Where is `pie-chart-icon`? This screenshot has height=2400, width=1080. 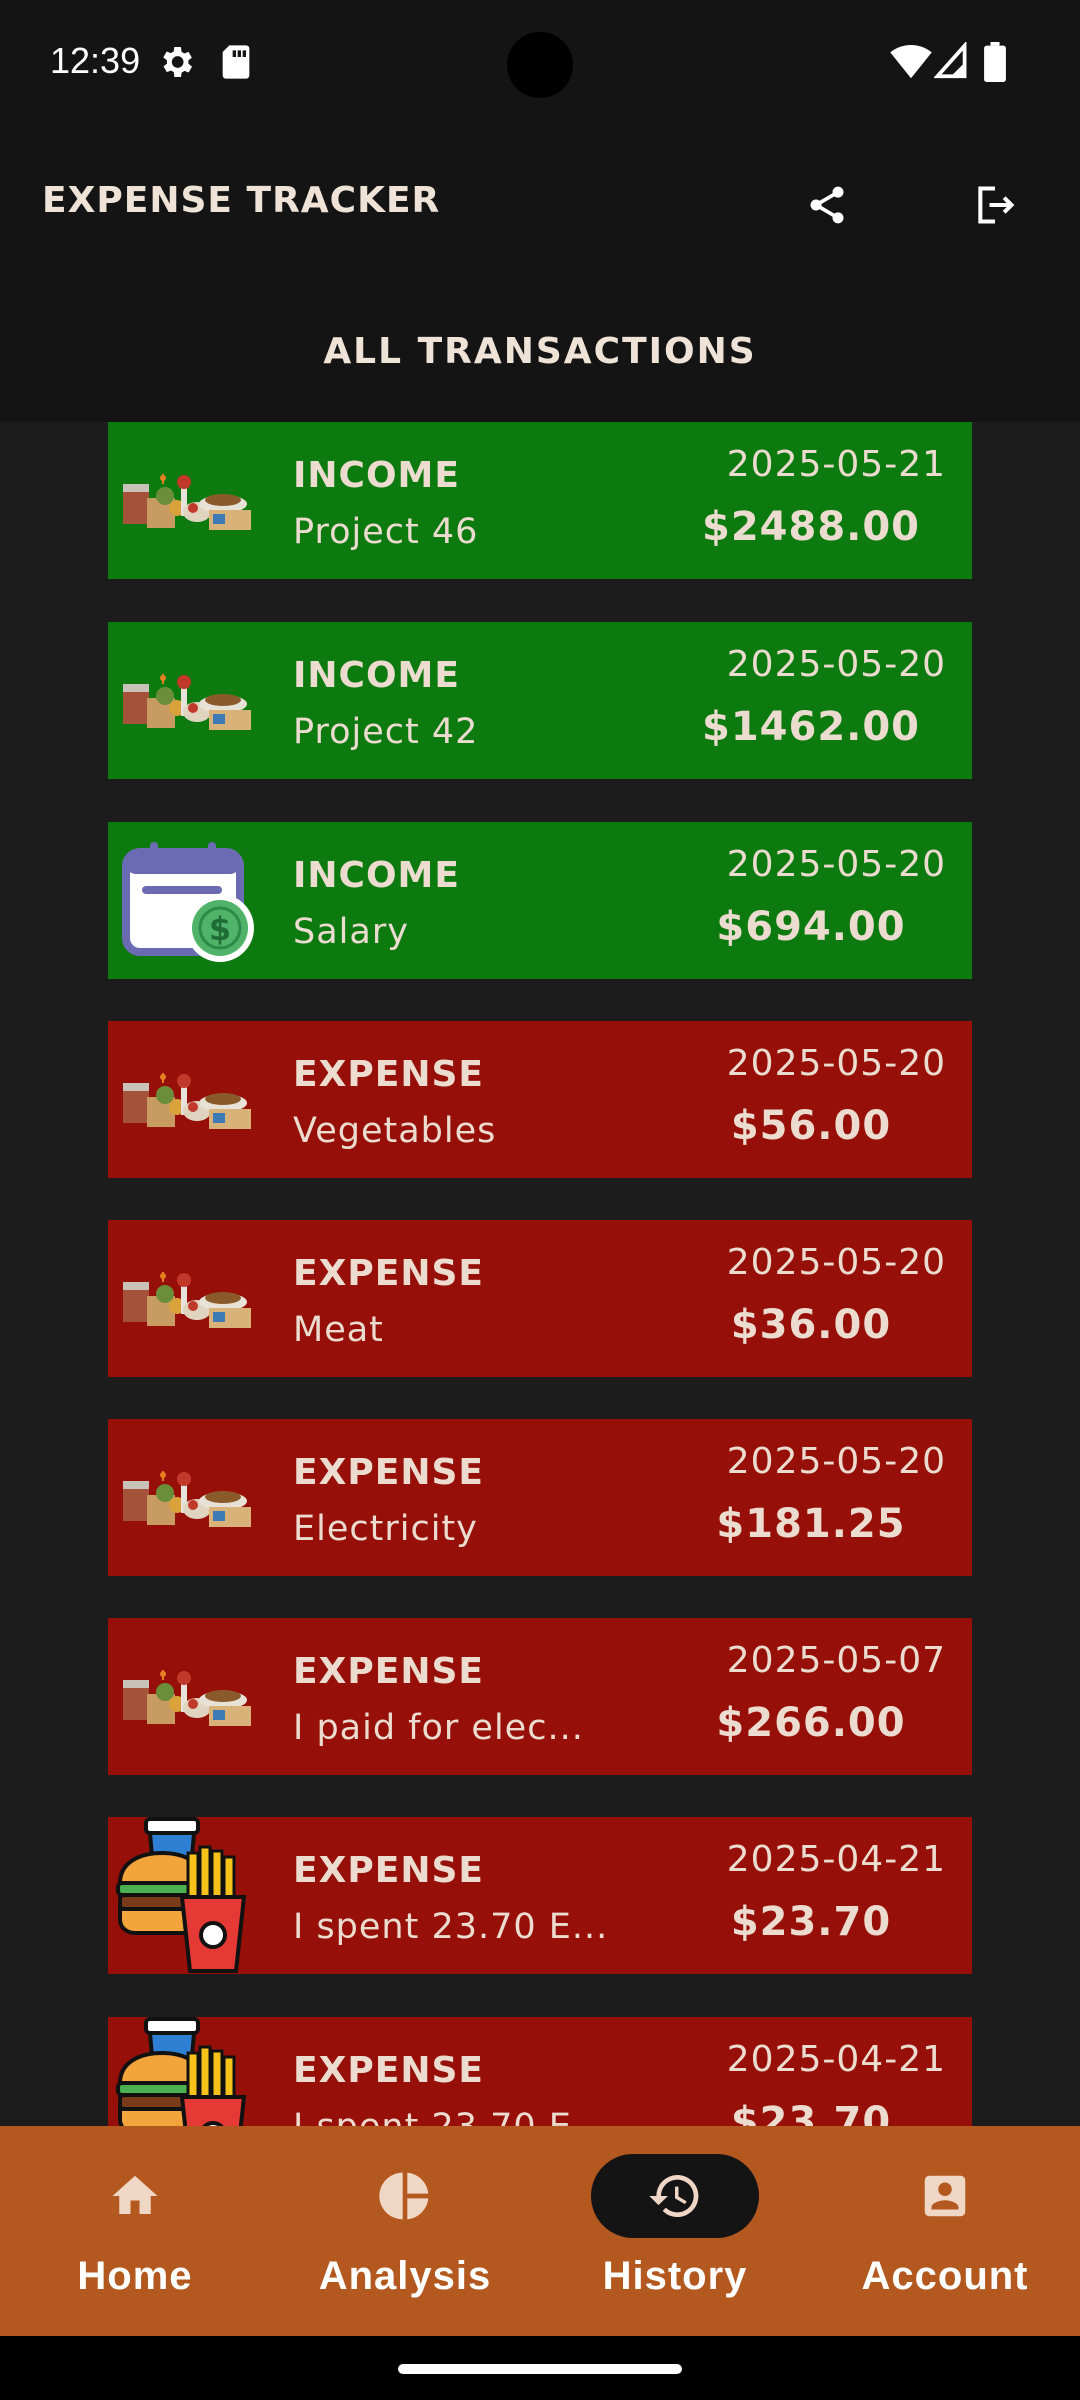 pie-chart-icon is located at coordinates (404, 2196).